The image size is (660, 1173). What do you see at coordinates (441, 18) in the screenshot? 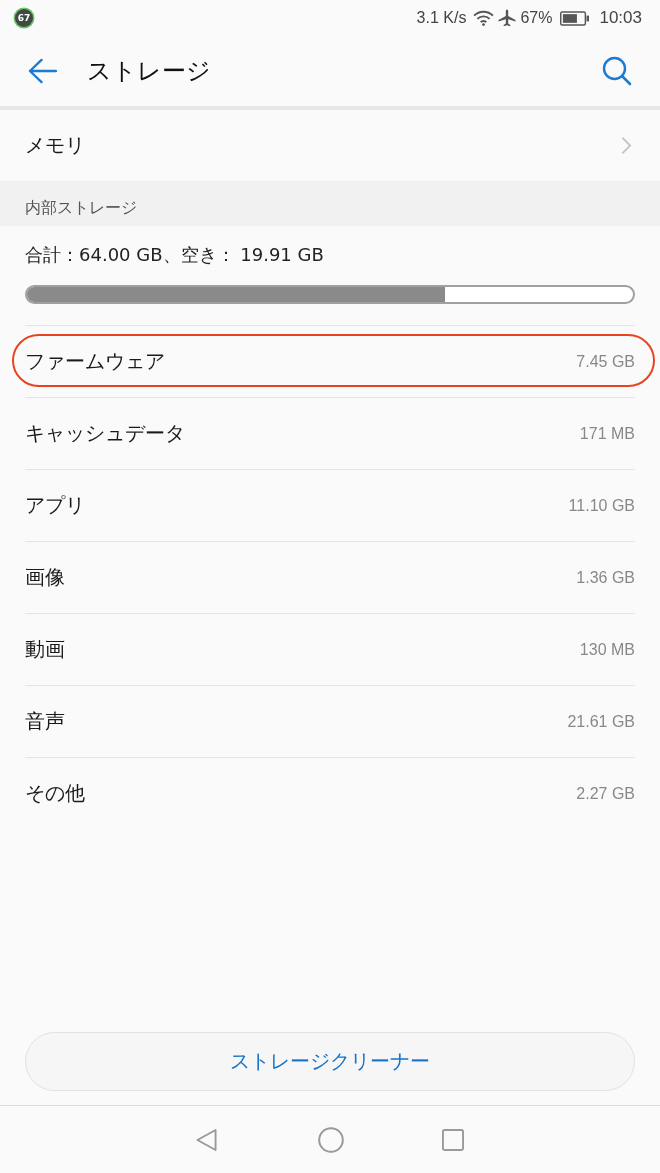
I see `network-speed: 3.1 K/s` at bounding box center [441, 18].